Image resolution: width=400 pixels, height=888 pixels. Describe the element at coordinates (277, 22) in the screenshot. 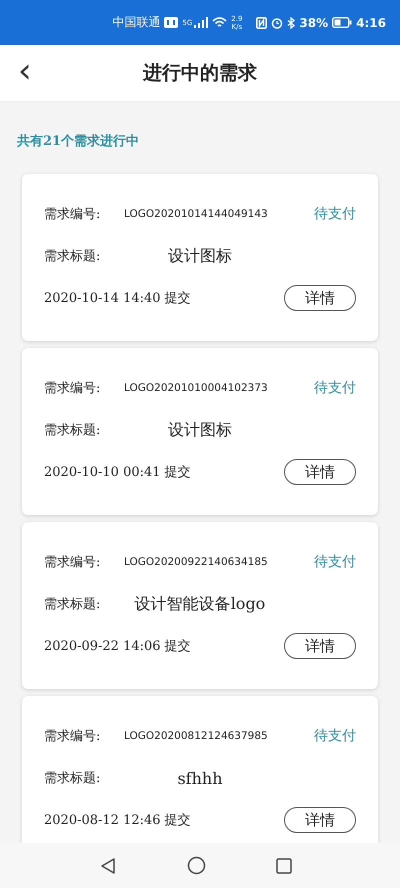

I see `alarm-icon` at that location.